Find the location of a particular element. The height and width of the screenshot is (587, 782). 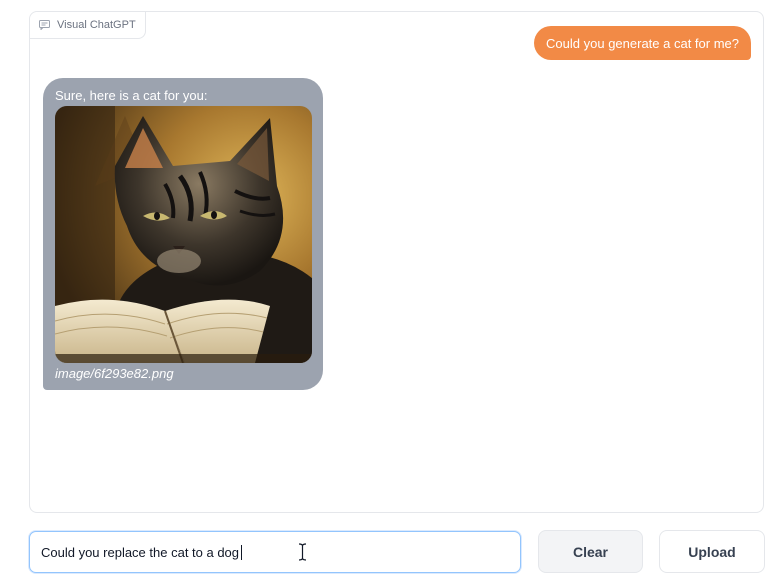

text-caret is located at coordinates (242, 552).